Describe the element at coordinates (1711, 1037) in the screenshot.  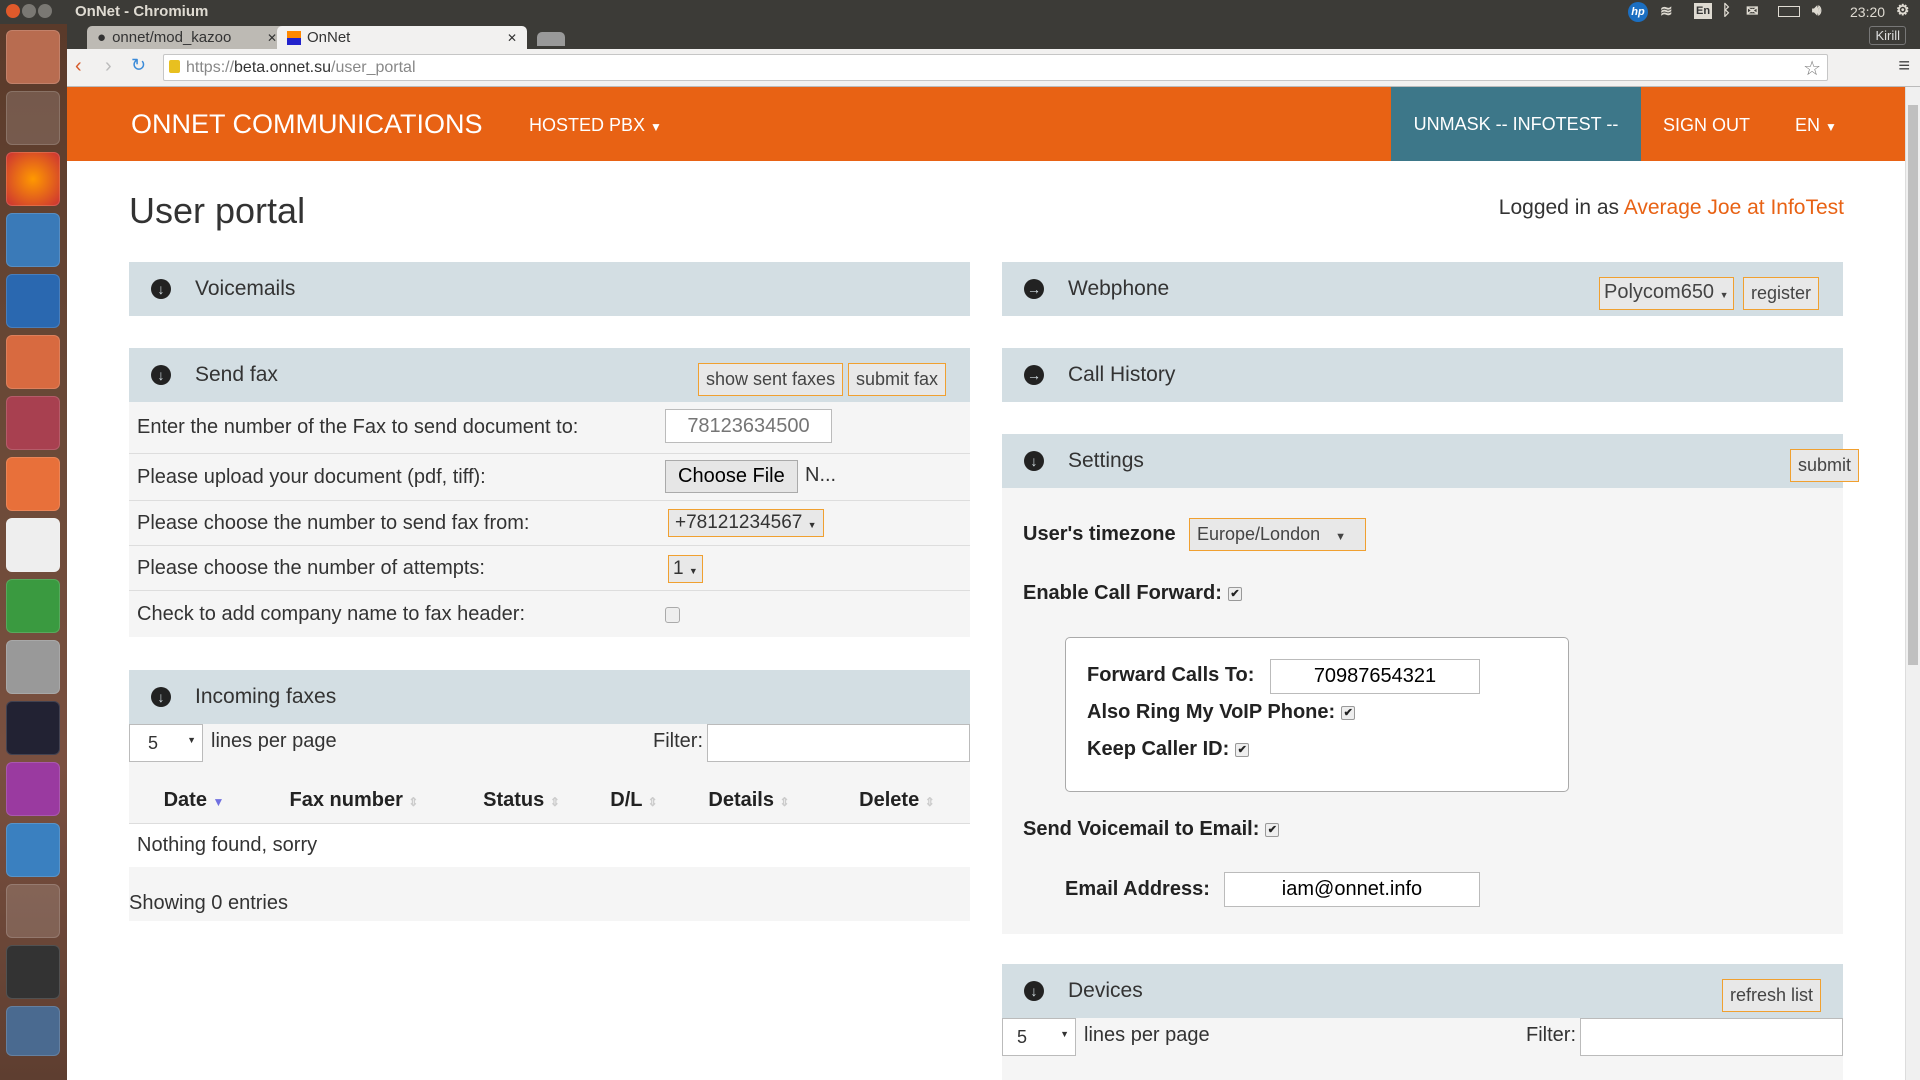
I see `devices-filter-input` at that location.